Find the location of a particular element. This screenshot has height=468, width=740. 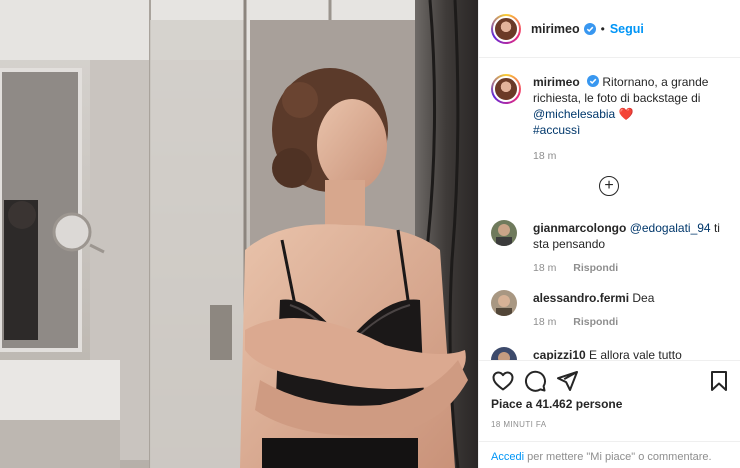

comment-item: capizzi10 E allora vale tutto is located at coordinates (611, 353).